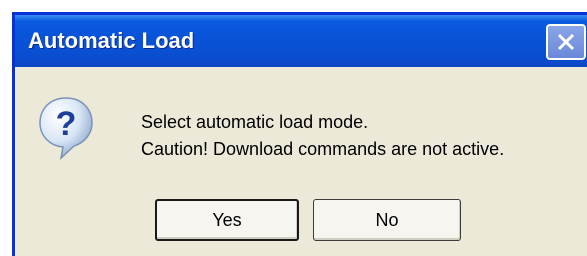 The height and width of the screenshot is (256, 587). I want to click on yes-button: Yes, so click(227, 220).